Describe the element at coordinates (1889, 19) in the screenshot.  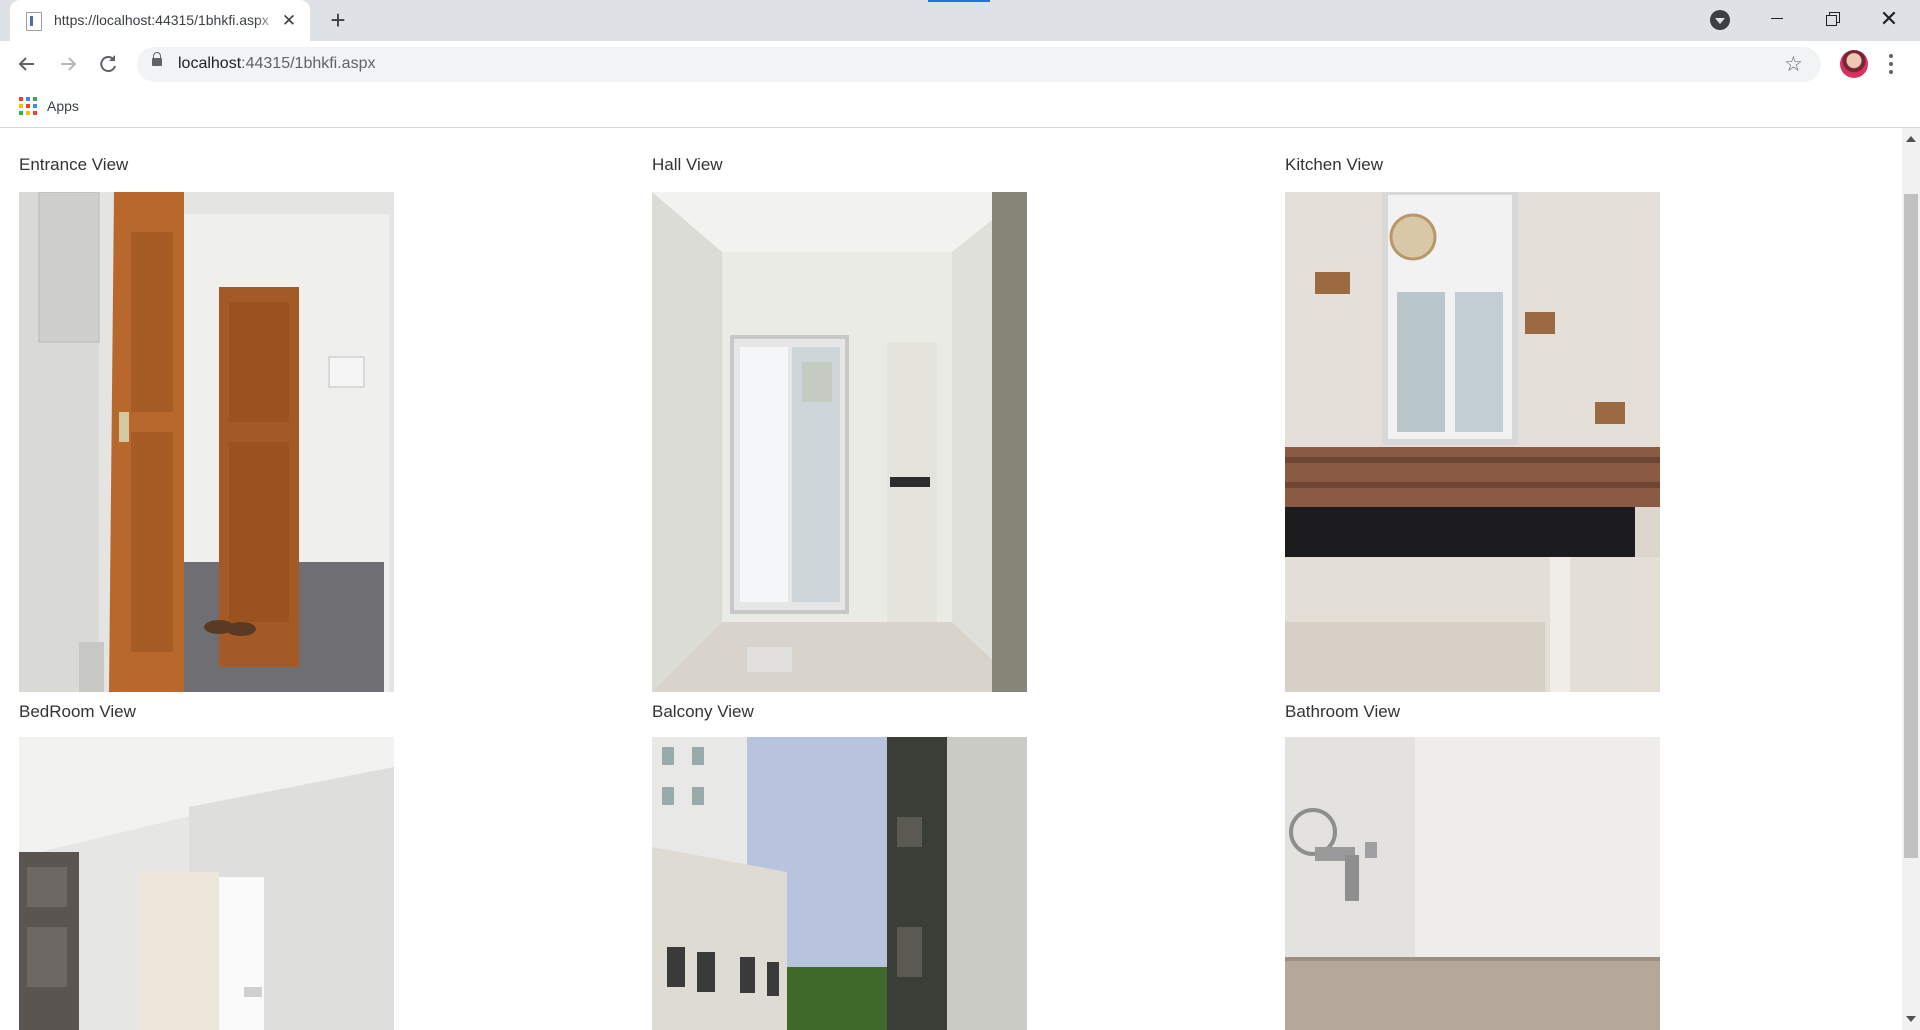
I see `close-window-button: ✕` at that location.